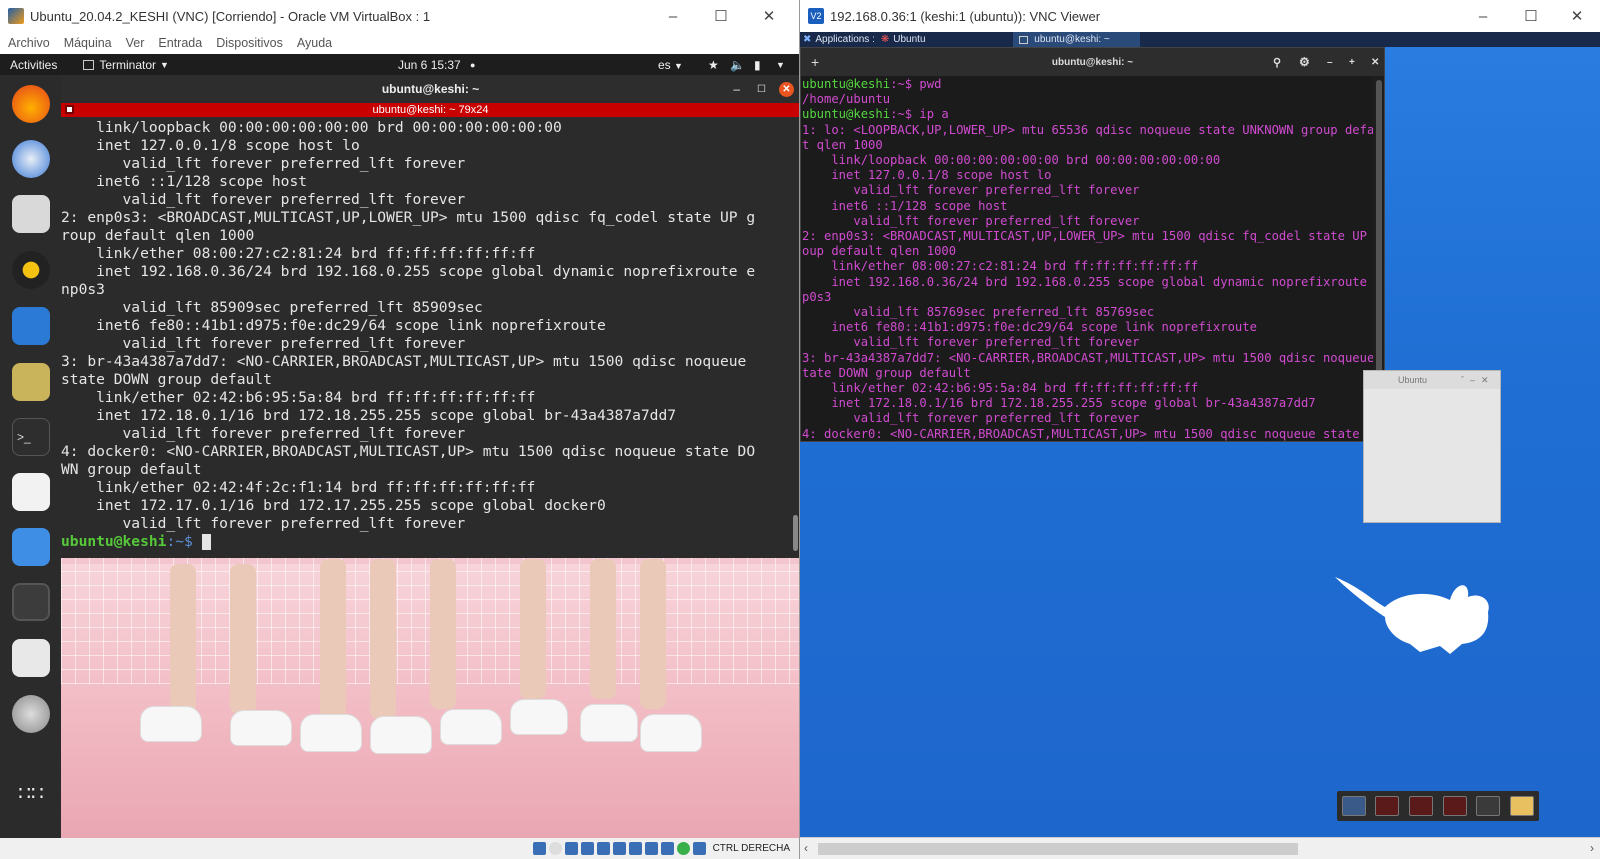 This screenshot has height=859, width=1600. I want to click on terminal-icon, so click(1024, 39).